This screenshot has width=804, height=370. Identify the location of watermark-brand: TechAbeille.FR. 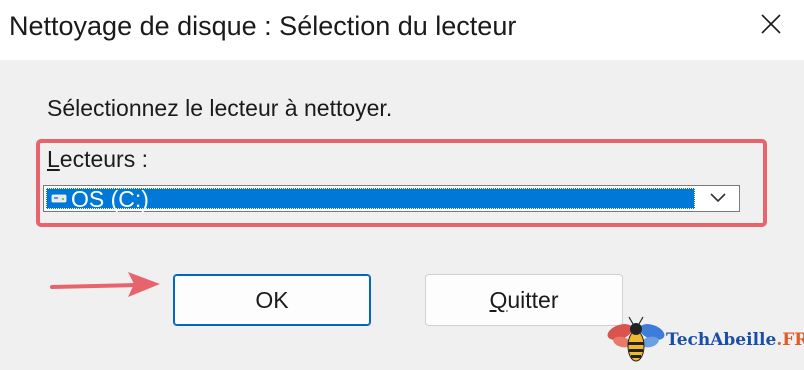
(735, 340).